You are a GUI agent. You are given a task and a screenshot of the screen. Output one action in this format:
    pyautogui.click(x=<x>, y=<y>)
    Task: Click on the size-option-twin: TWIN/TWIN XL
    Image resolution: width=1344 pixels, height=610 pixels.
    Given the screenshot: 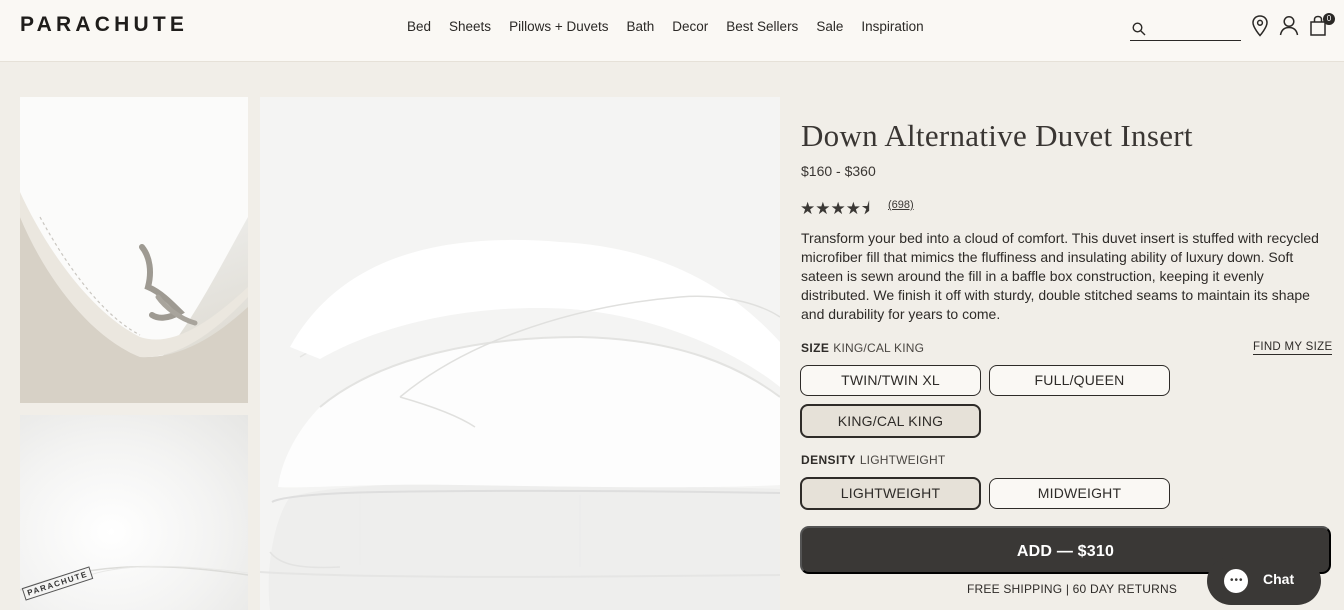 What is the action you would take?
    pyautogui.click(x=890, y=380)
    